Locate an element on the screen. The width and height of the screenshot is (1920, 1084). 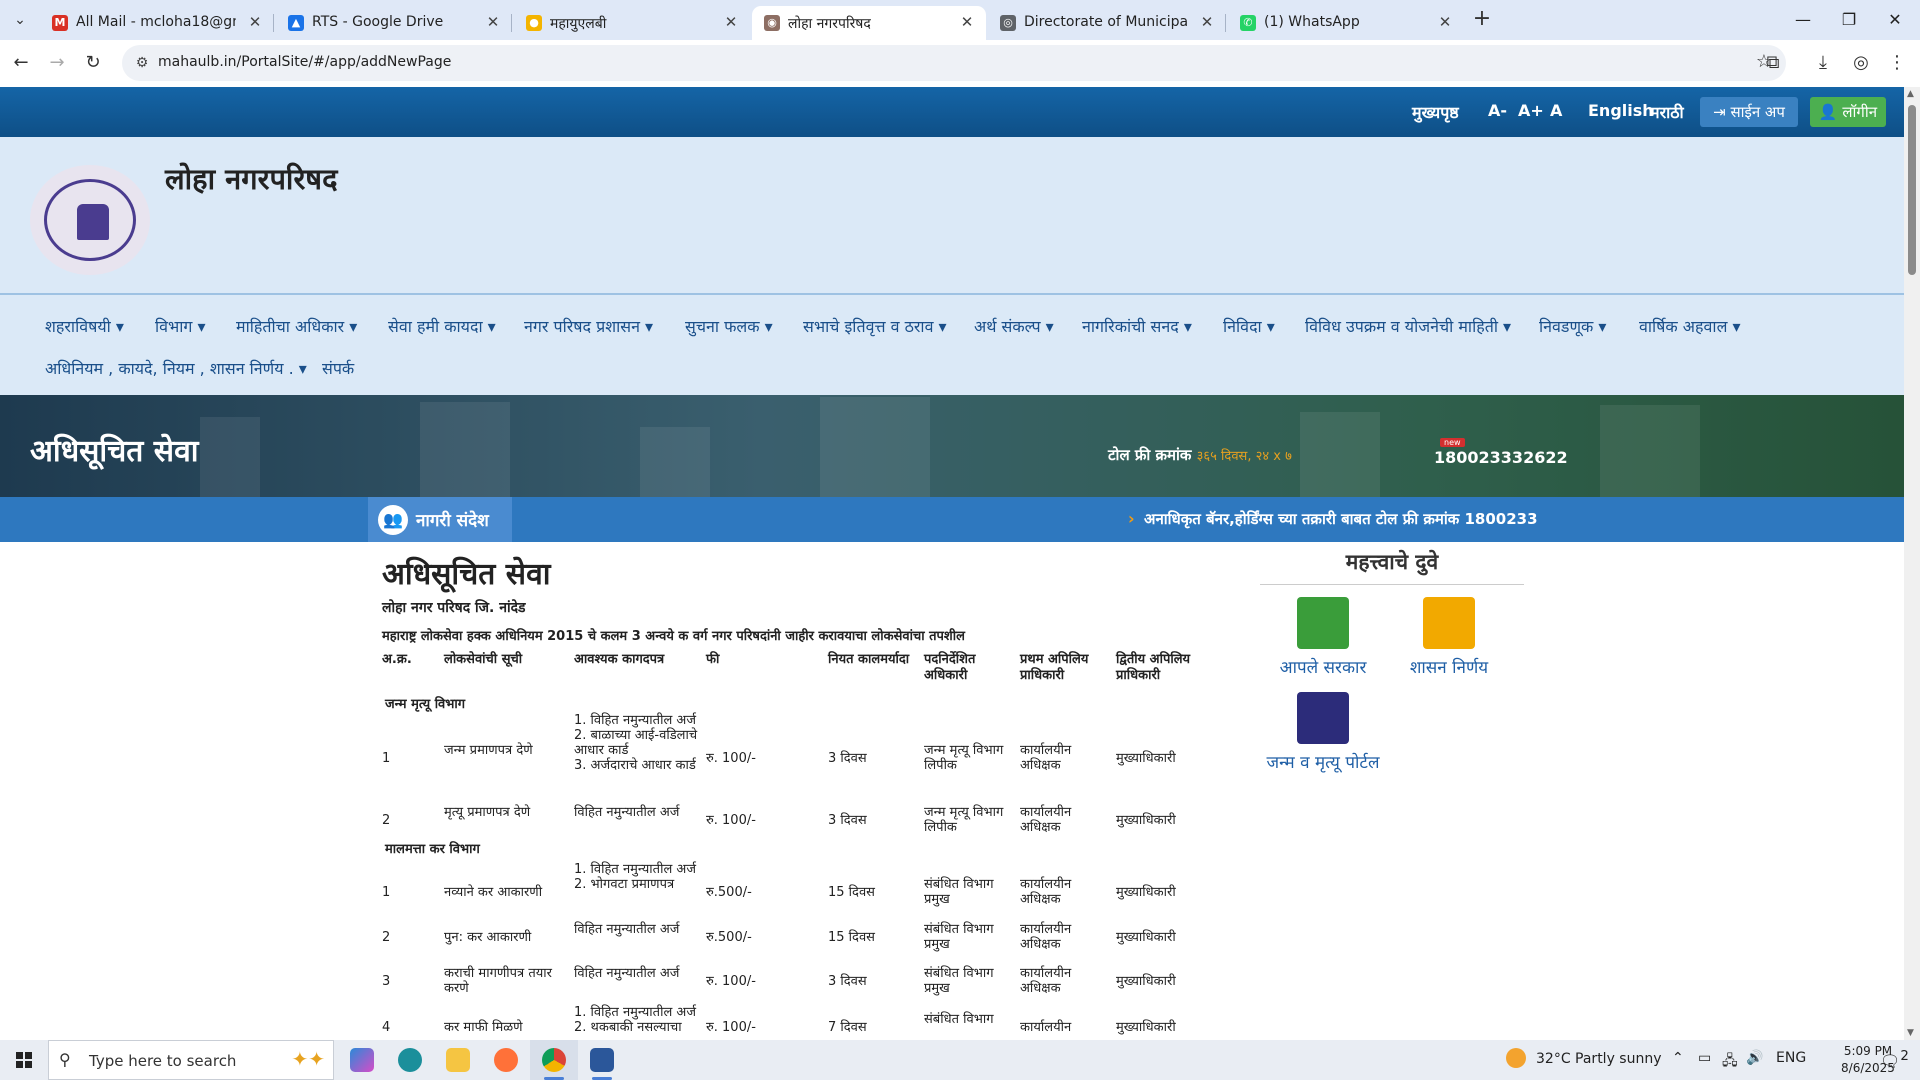
font-increase-button: A+ is located at coordinates (1531, 110).